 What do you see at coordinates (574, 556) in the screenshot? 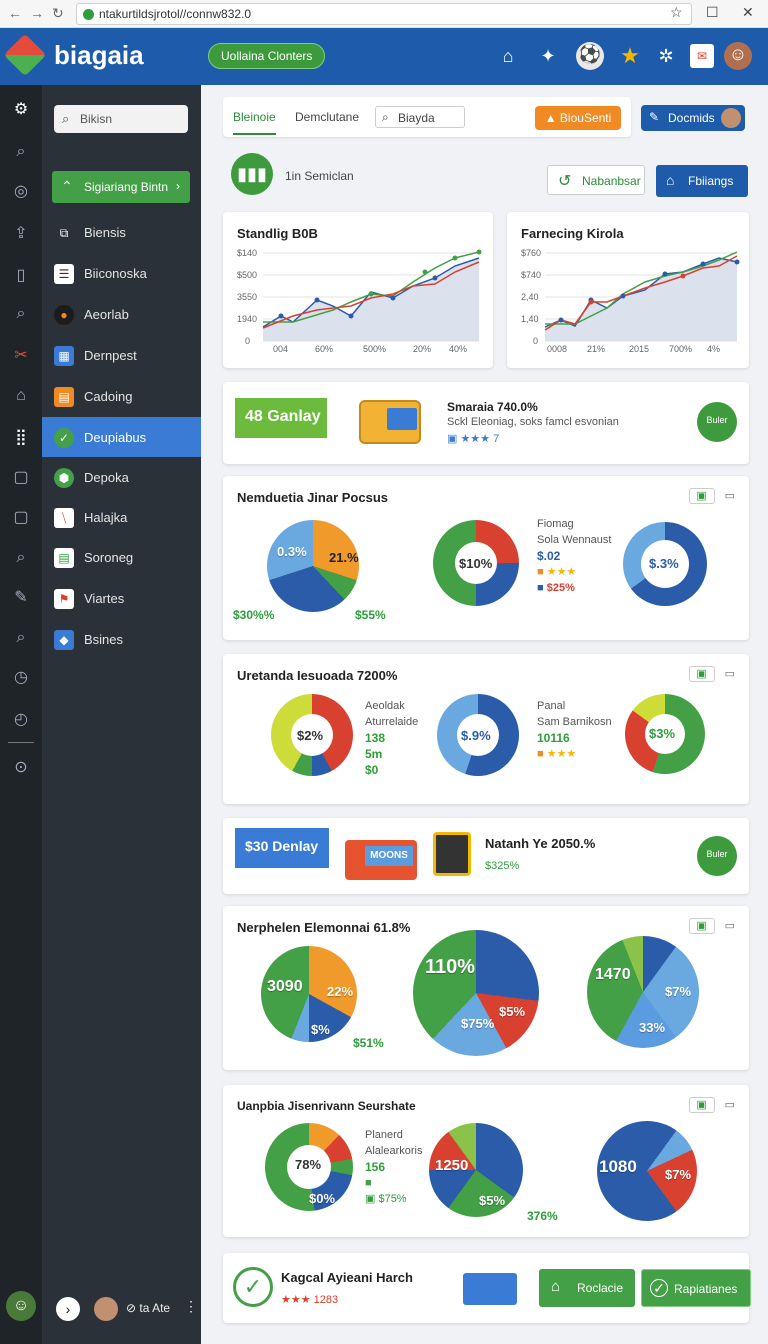
I see `pie-legend: Fiomag Sola Wennaust $.02 ■ ★★★ ■ $25%` at bounding box center [574, 556].